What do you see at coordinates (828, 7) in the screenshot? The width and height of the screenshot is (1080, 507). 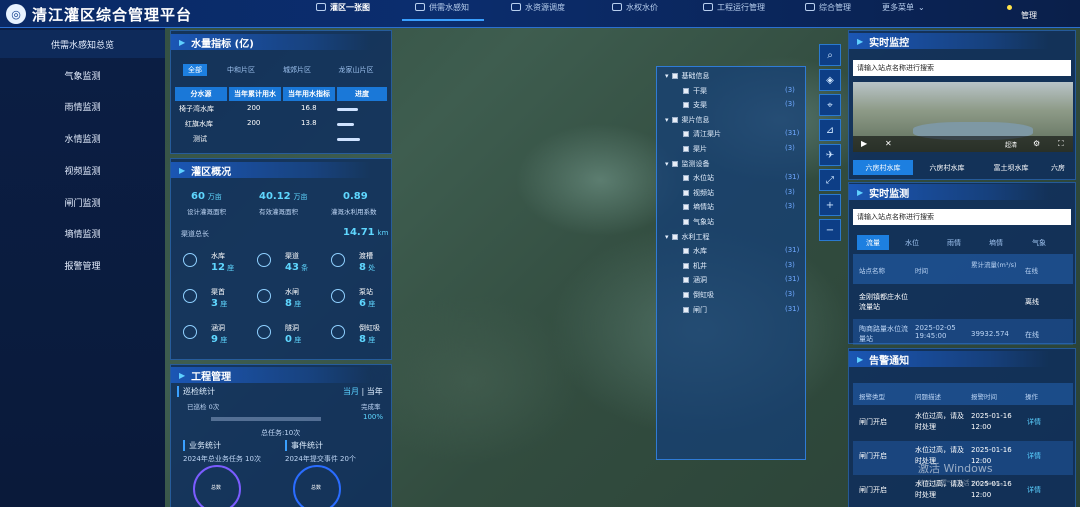 I see `nav-general: 综合管理` at bounding box center [828, 7].